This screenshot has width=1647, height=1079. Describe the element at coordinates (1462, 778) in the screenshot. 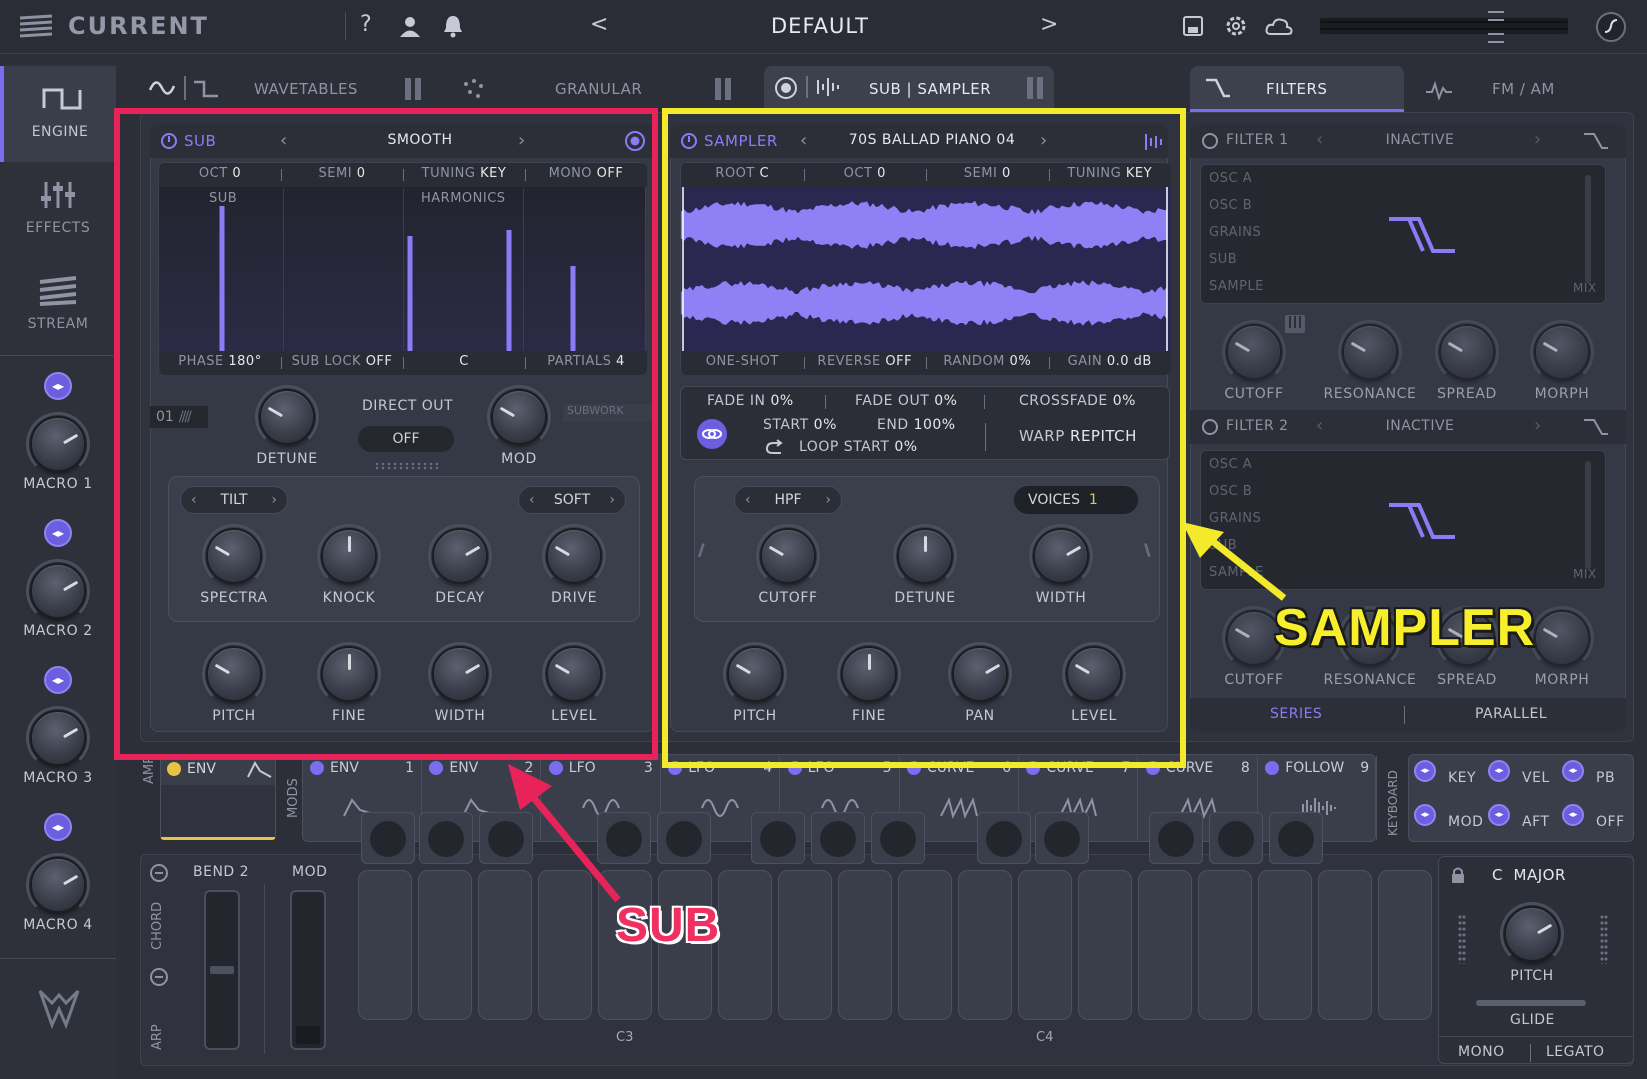

I see `kb-source-key-label: KEY` at that location.